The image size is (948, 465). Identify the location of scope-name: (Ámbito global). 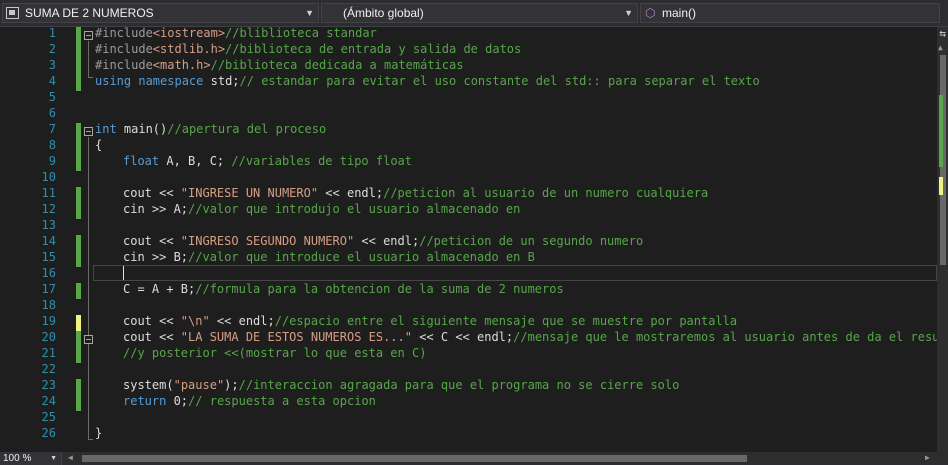
(383, 13).